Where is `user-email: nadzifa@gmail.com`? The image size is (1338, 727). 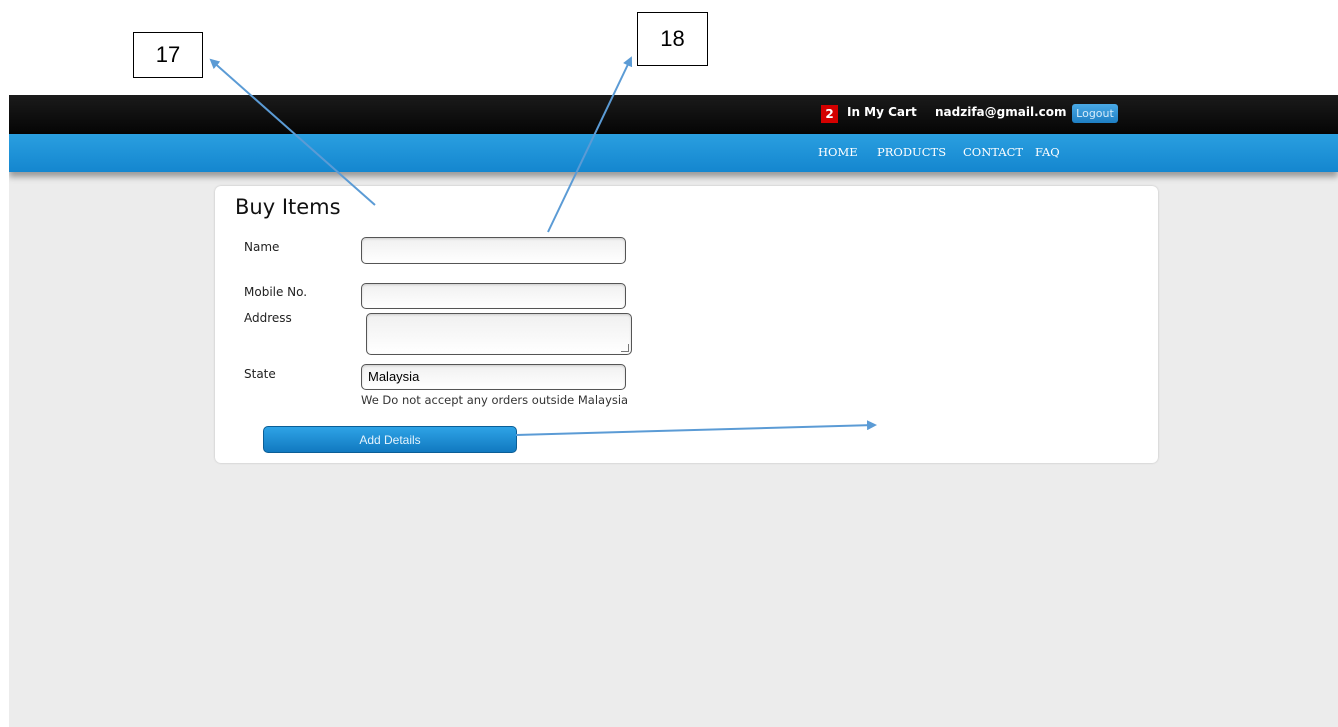
user-email: nadzifa@gmail.com is located at coordinates (1001, 112).